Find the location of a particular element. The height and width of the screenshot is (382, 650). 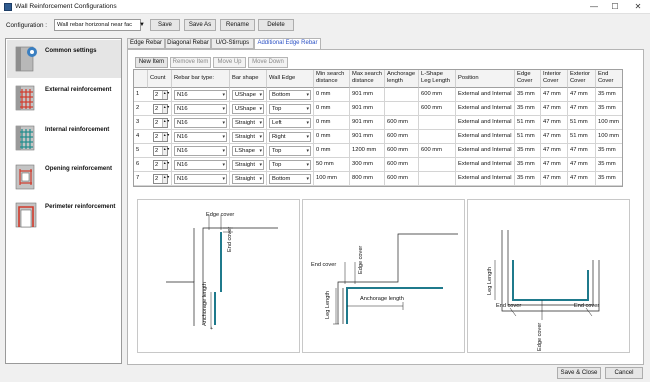

min-cell: 100 mm is located at coordinates (332, 179).